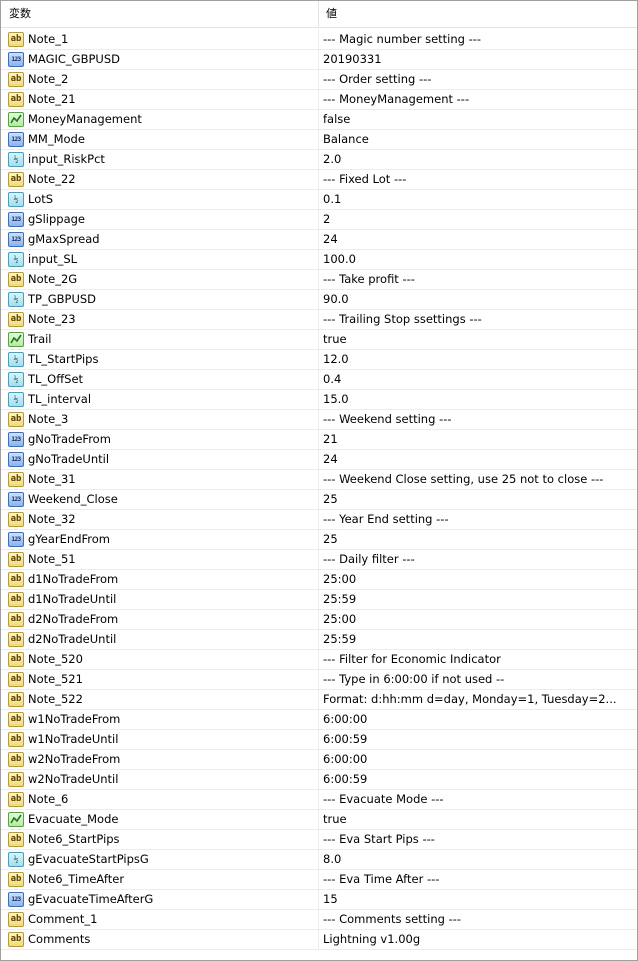 Image resolution: width=638 pixels, height=961 pixels. Describe the element at coordinates (319, 220) in the screenshot. I see `table-row: 123 gSlippage 2` at that location.